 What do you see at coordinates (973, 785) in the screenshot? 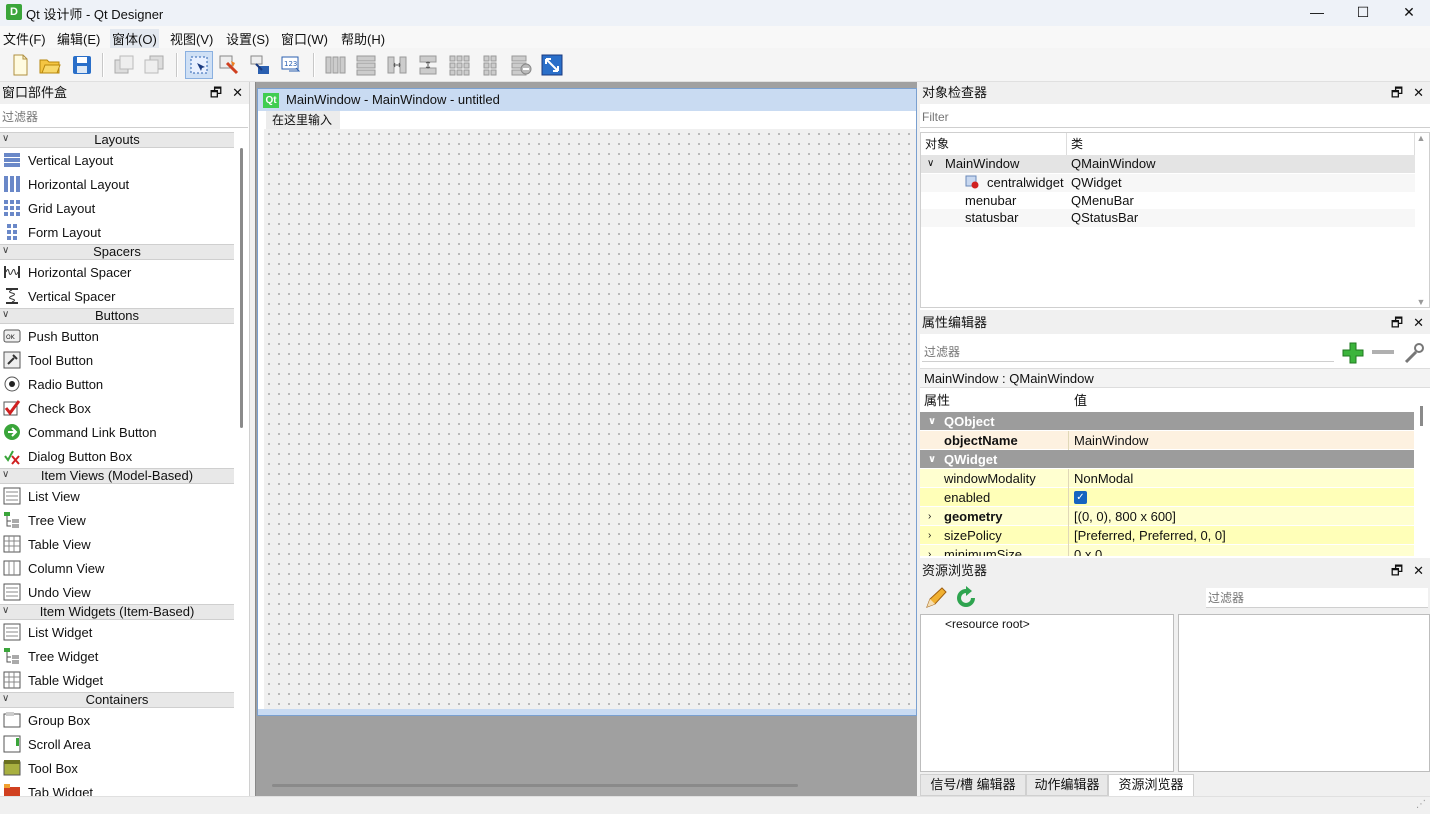
I see `tab-signal-slot-editor: 信号/槽 编辑器` at bounding box center [973, 785].